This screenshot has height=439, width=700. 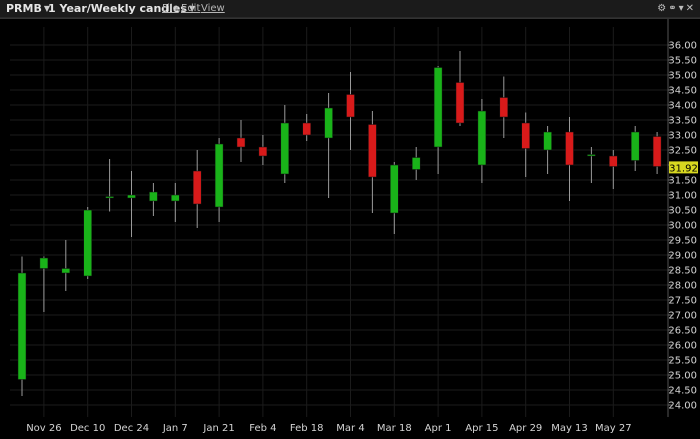 I want to click on x-tick-label: Feb 18, so click(x=307, y=428).